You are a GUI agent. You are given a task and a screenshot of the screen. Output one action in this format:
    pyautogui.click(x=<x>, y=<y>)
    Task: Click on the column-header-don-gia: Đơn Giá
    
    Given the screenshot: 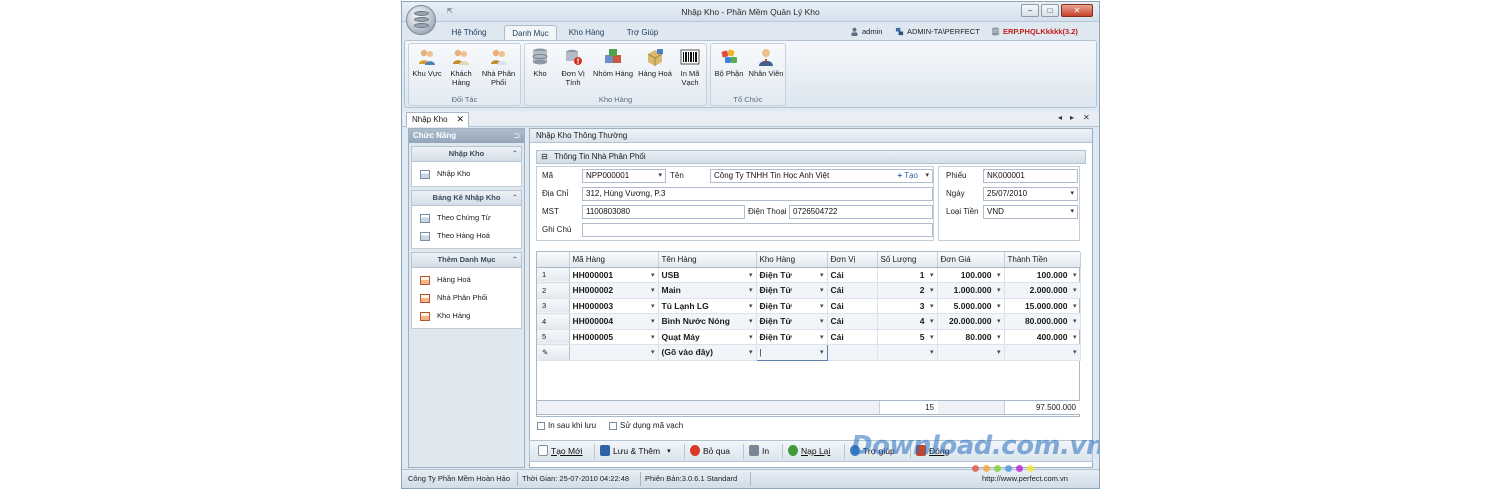 What is the action you would take?
    pyautogui.click(x=971, y=260)
    